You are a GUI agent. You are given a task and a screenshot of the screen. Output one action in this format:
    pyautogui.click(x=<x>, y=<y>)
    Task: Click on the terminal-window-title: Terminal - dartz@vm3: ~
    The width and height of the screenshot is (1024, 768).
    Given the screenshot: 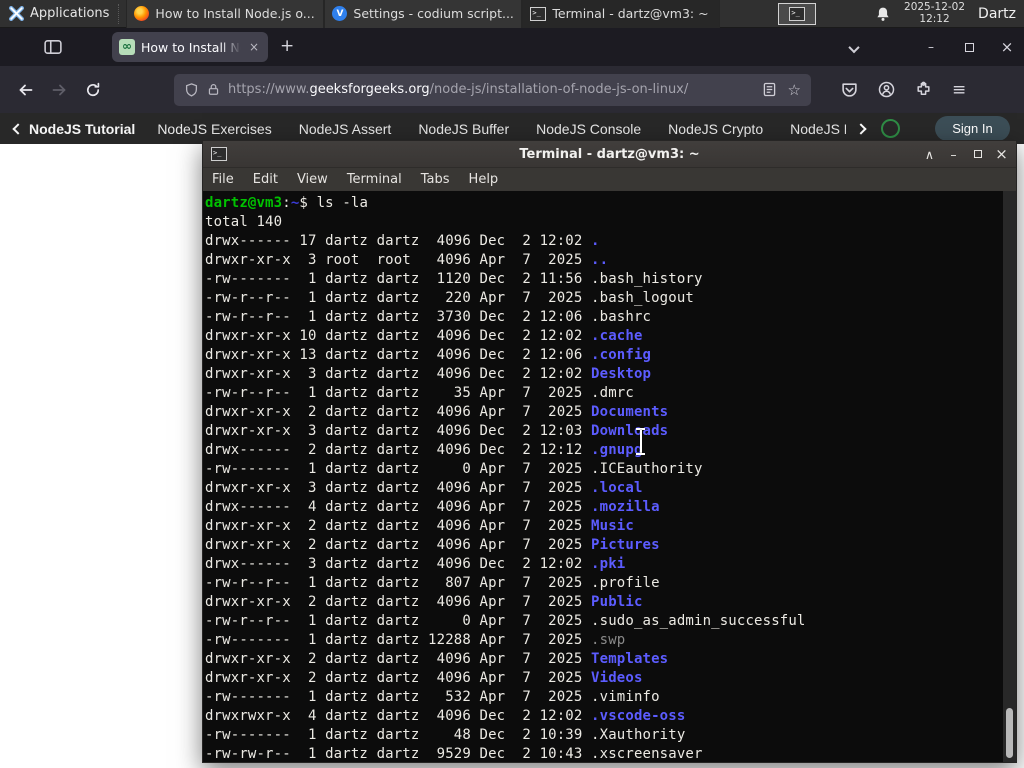 What is the action you would take?
    pyautogui.click(x=609, y=154)
    